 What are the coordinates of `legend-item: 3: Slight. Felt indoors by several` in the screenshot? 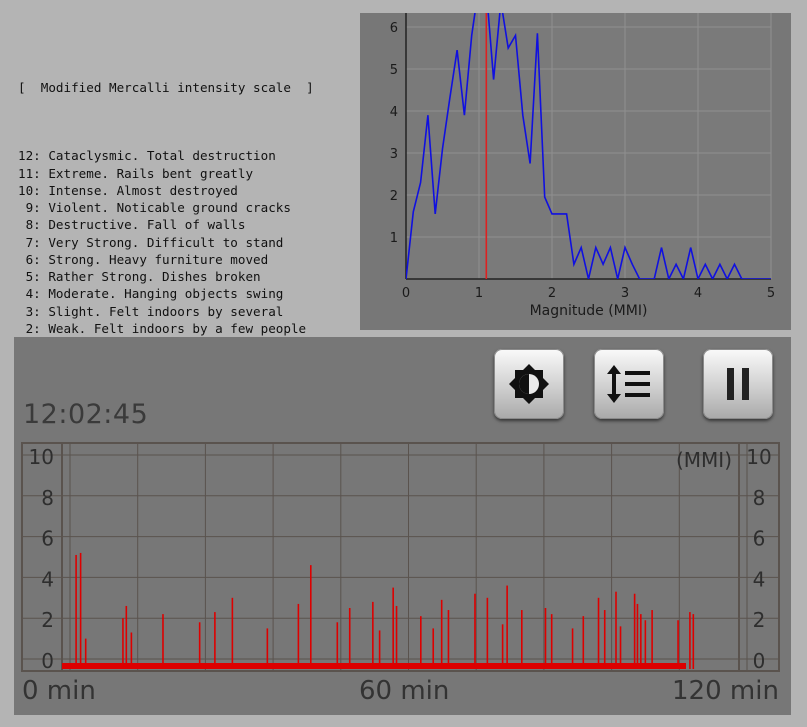 It's located at (151, 311).